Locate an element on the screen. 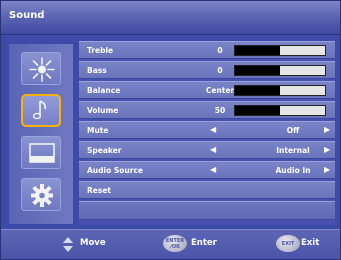 This screenshot has width=341, height=260. reset-label: Reset is located at coordinates (99, 190).